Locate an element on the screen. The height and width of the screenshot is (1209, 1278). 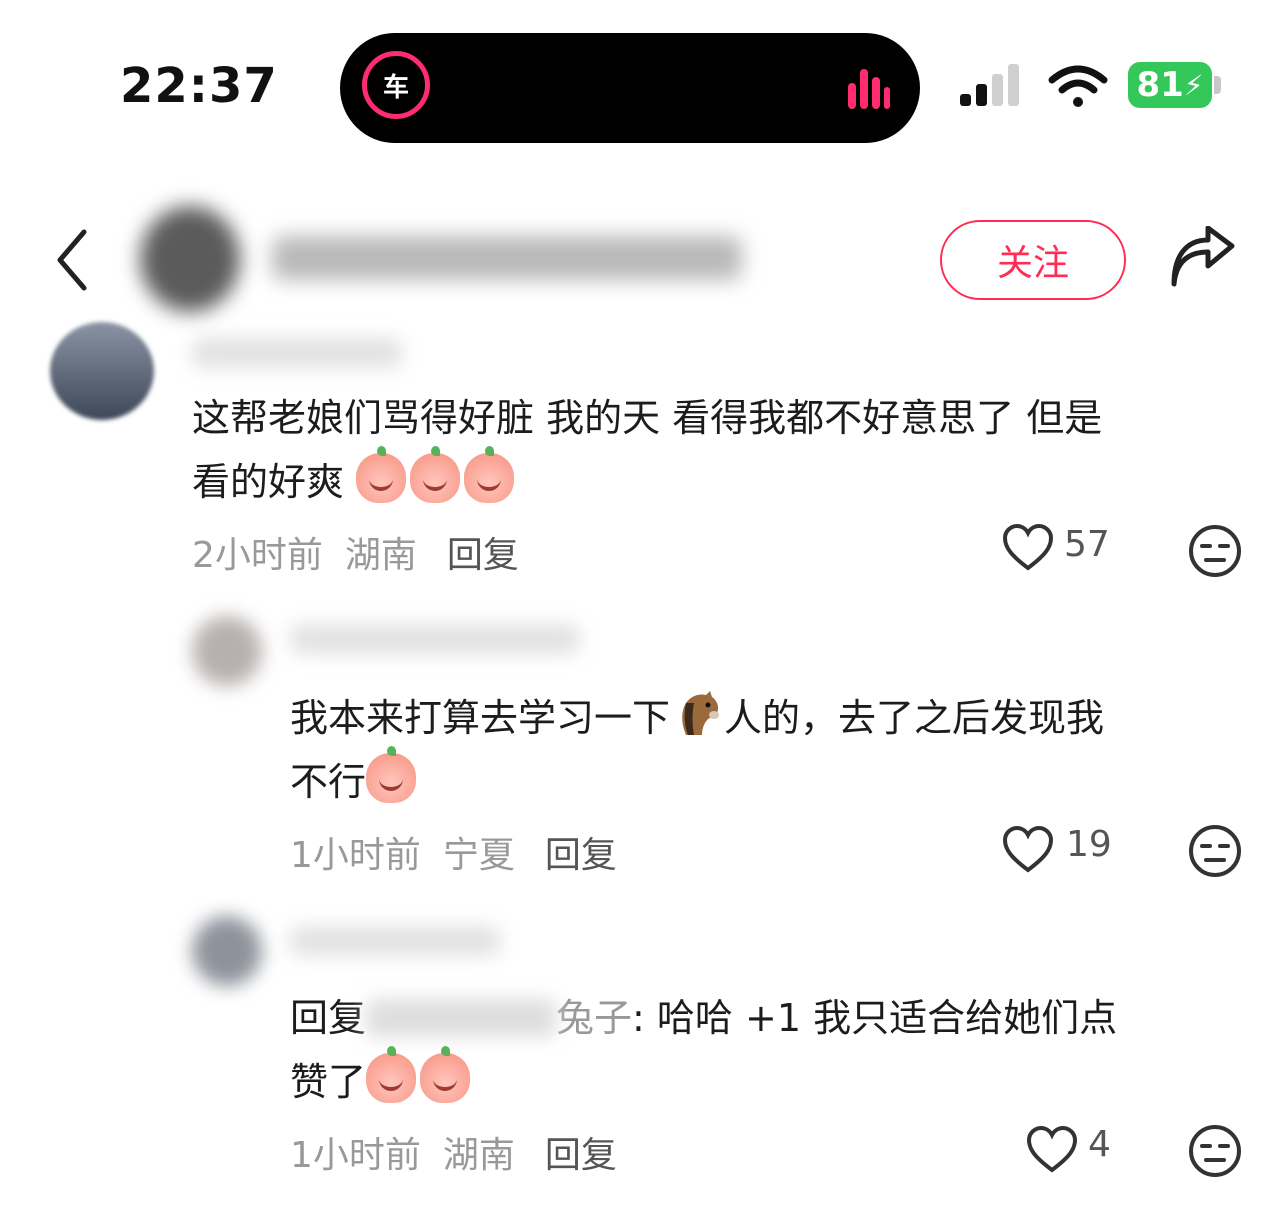
battery-icon: 81 ⚡ is located at coordinates (1170, 85).